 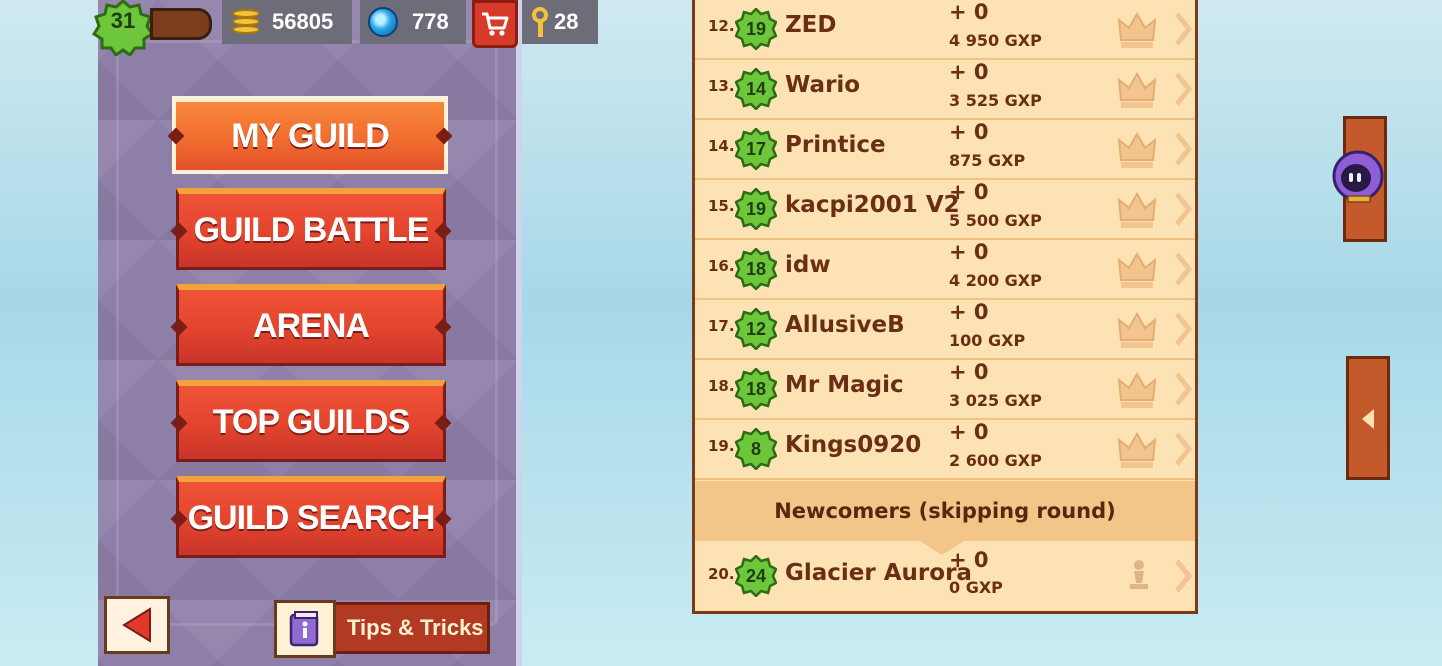 I want to click on table-row: 17. 12 AllusiveB + 0 100 GXP, so click(x=945, y=330).